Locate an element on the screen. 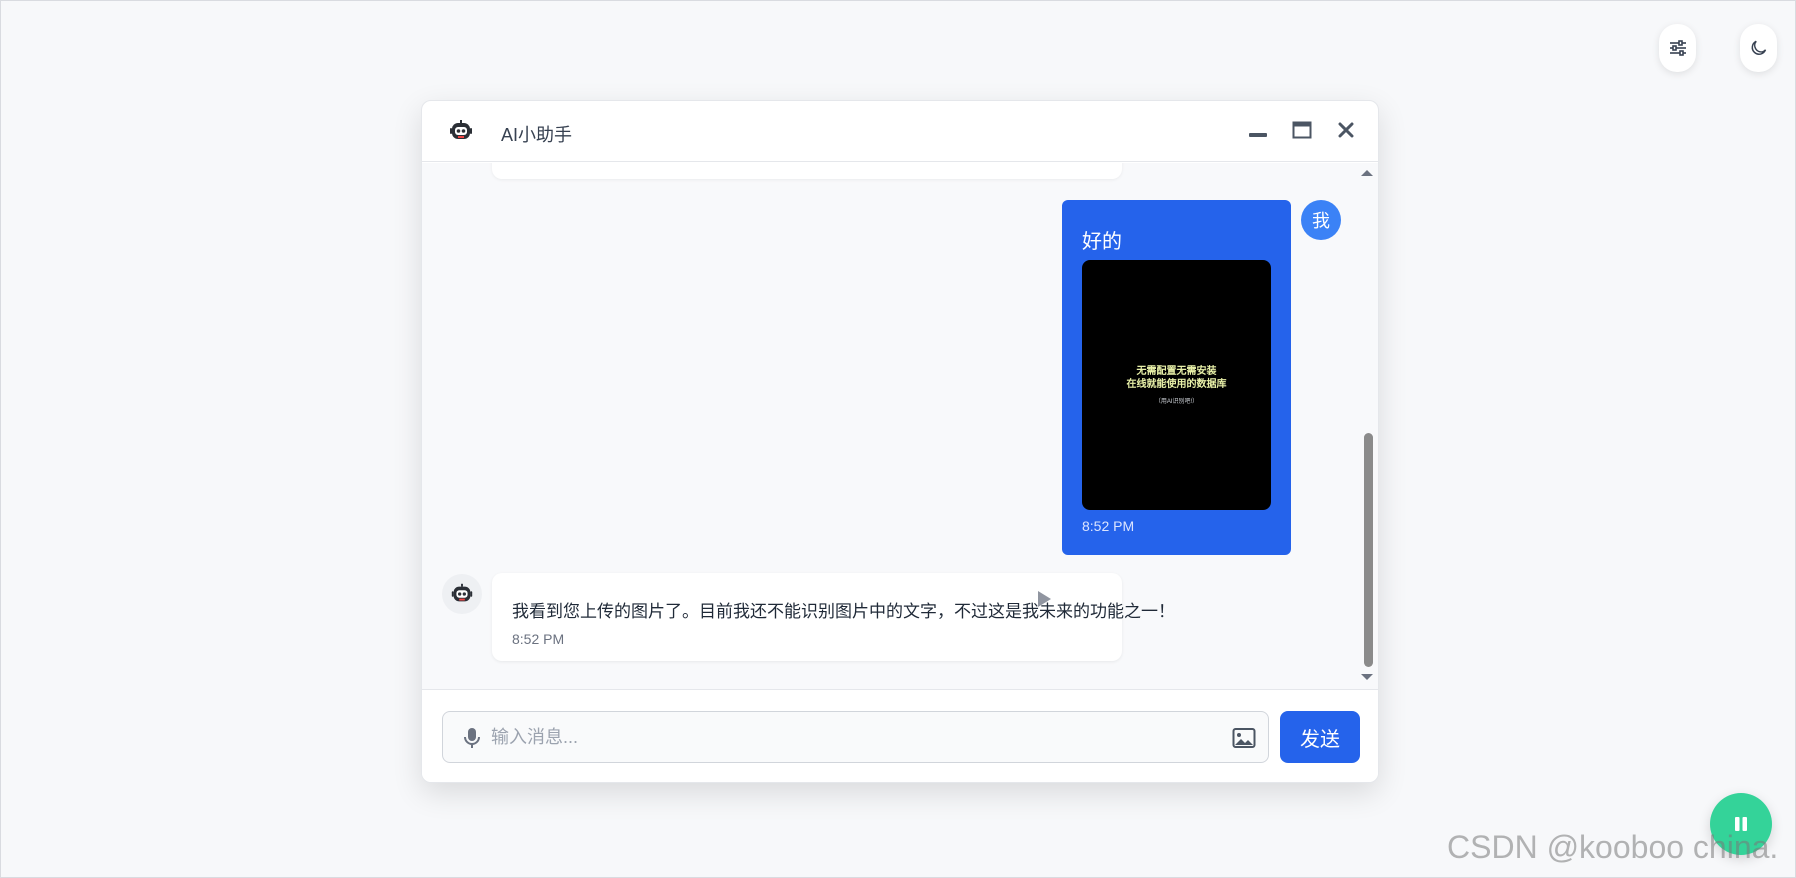 The image size is (1796, 878). user-avatar: 我 is located at coordinates (1321, 220).